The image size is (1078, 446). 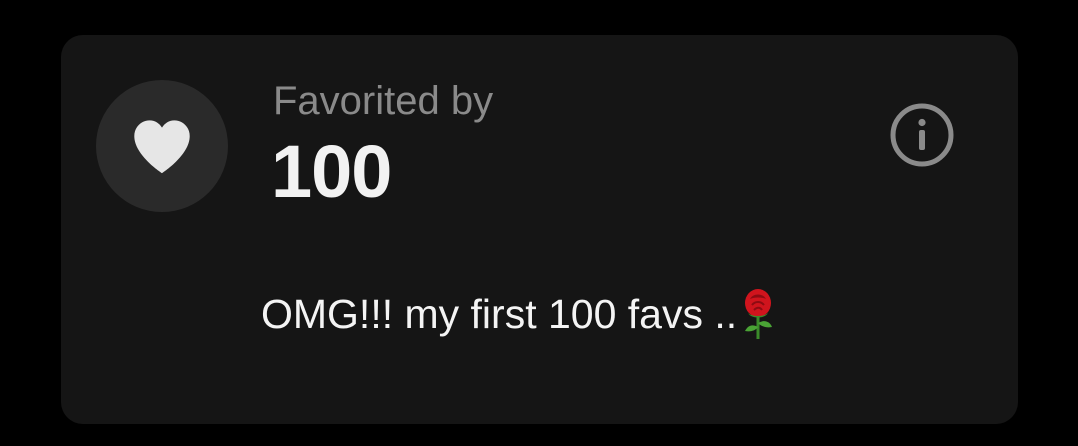 What do you see at coordinates (383, 101) in the screenshot?
I see `favorited-by-label: Favorited by` at bounding box center [383, 101].